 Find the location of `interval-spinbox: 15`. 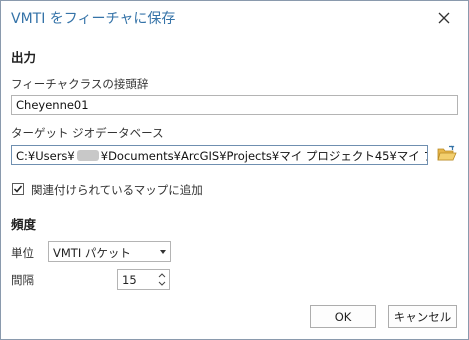

interval-spinbox: 15 is located at coordinates (143, 279).